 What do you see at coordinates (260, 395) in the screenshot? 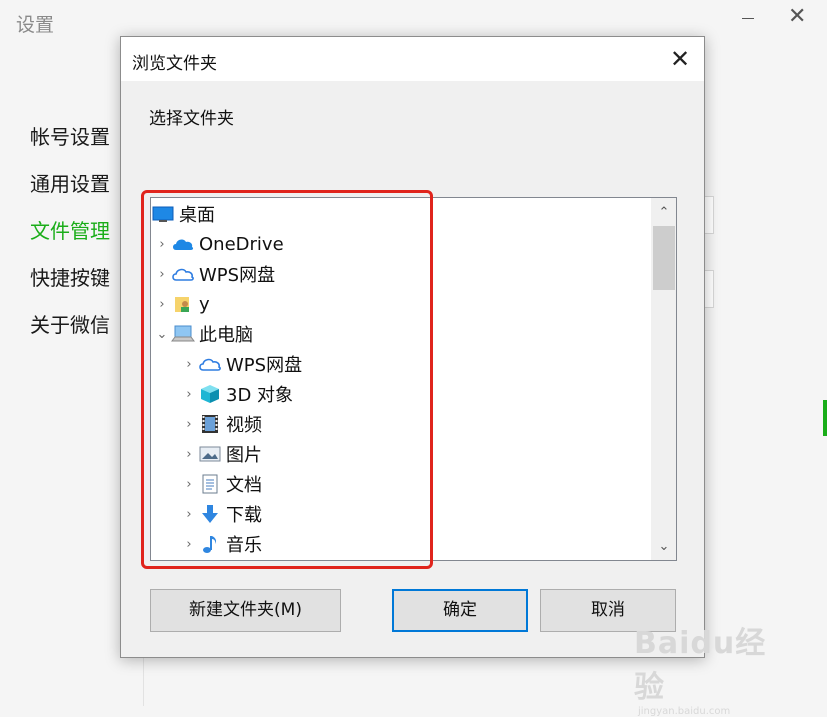
I see `tree-item-label: 3D 对象` at bounding box center [260, 395].